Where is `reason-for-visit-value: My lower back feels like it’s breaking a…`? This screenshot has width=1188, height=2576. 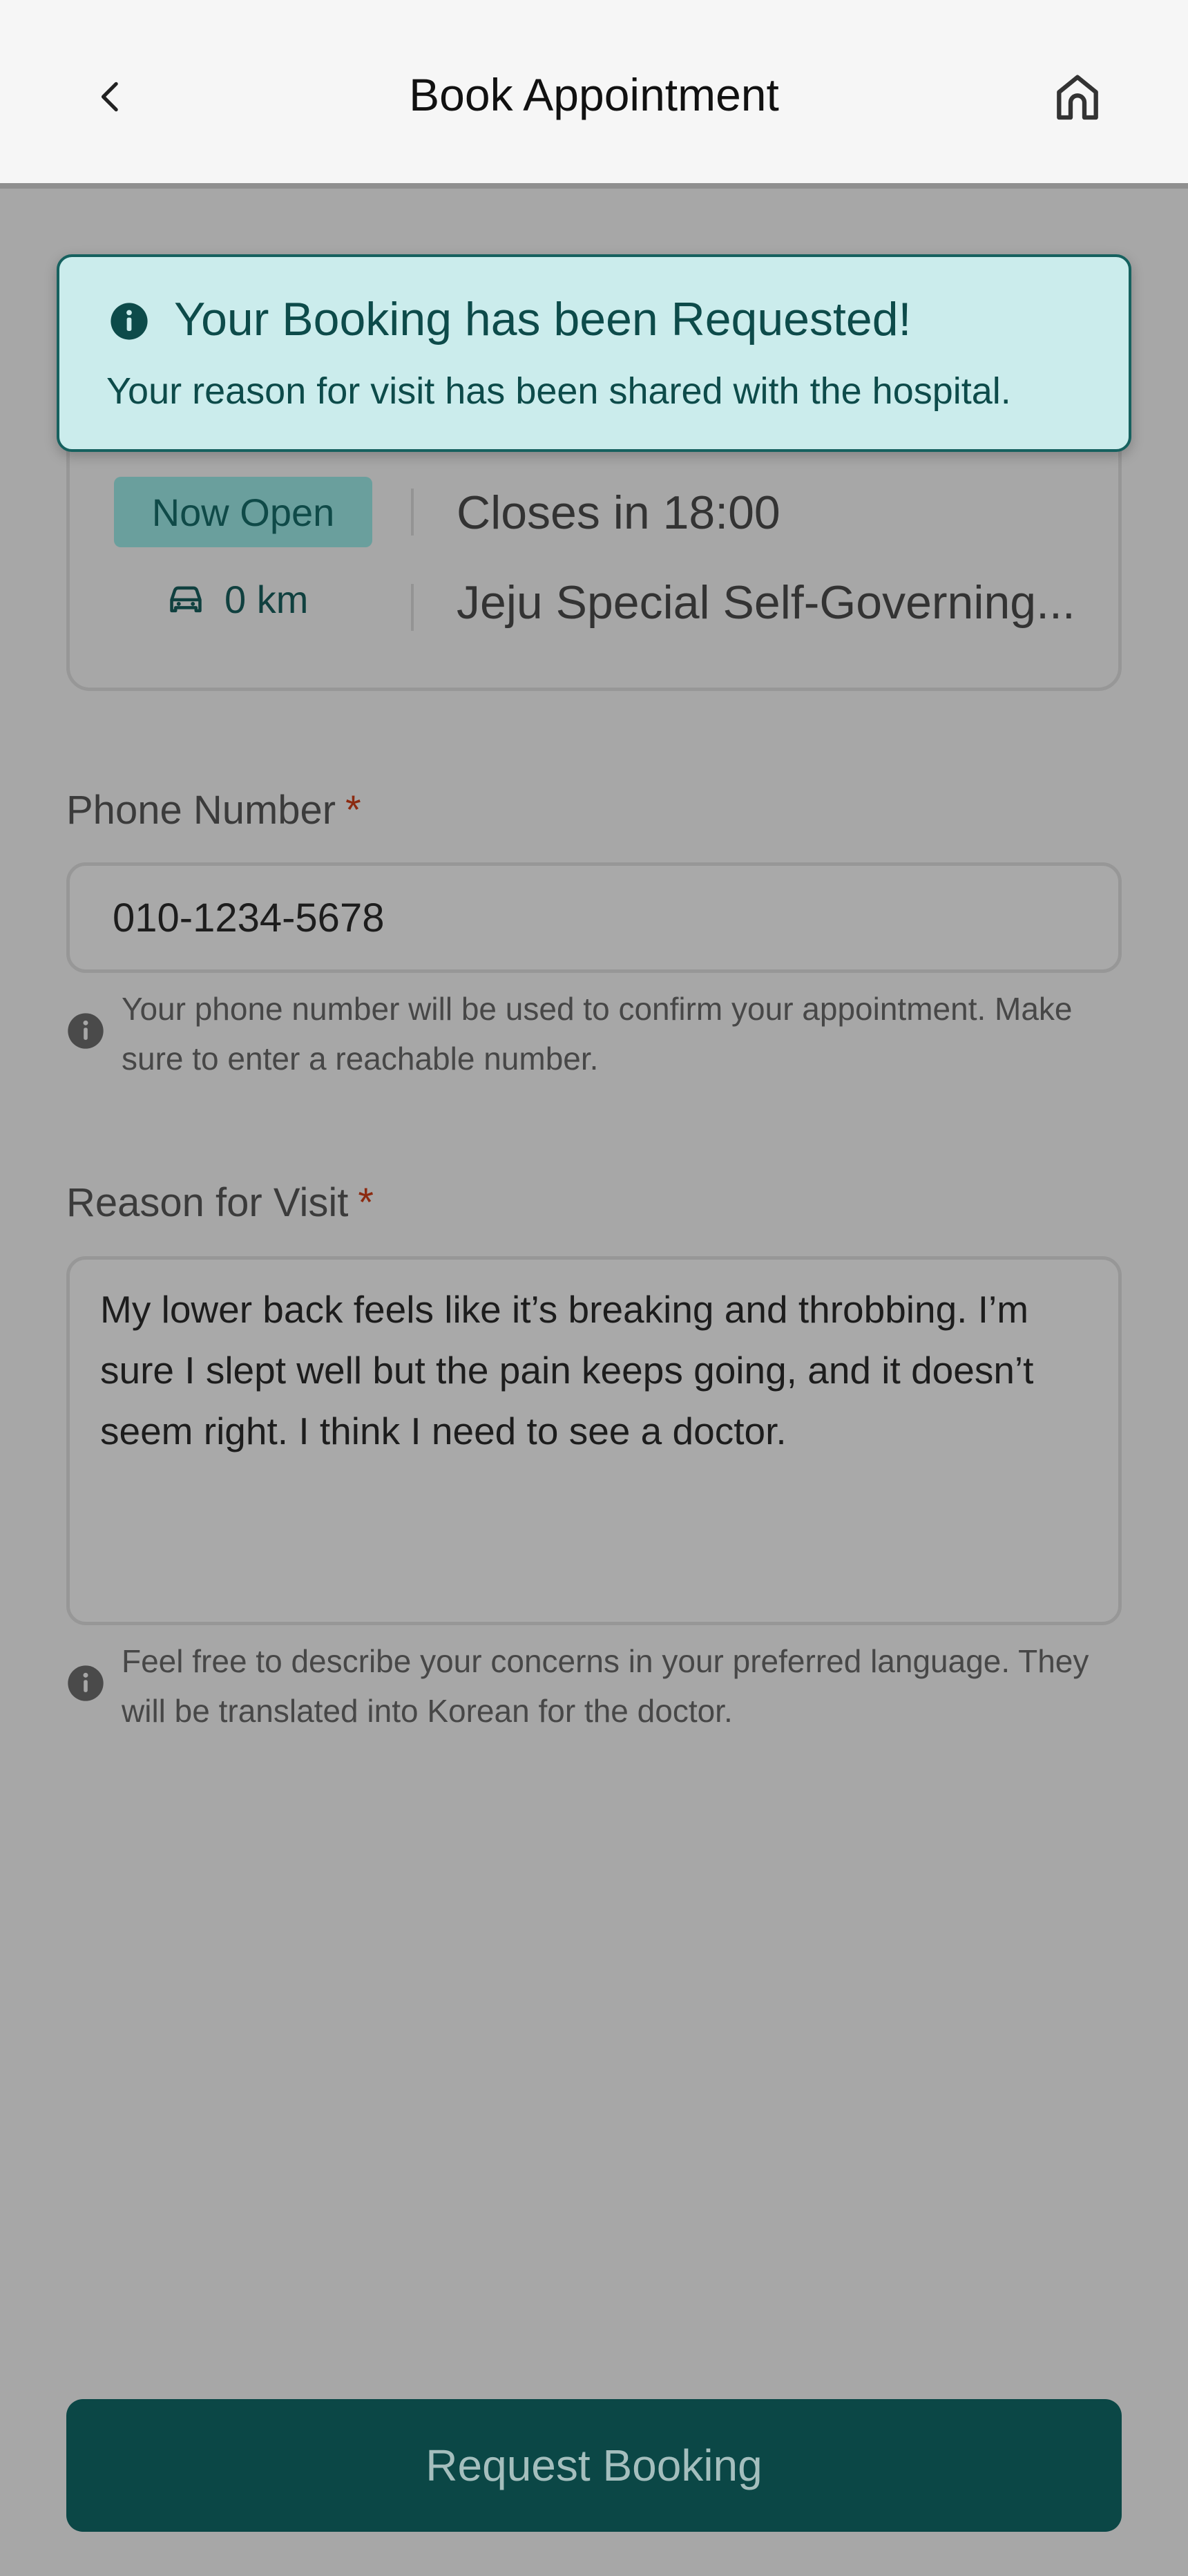 reason-for-visit-value: My lower back feels like it’s breaking a… is located at coordinates (567, 1370).